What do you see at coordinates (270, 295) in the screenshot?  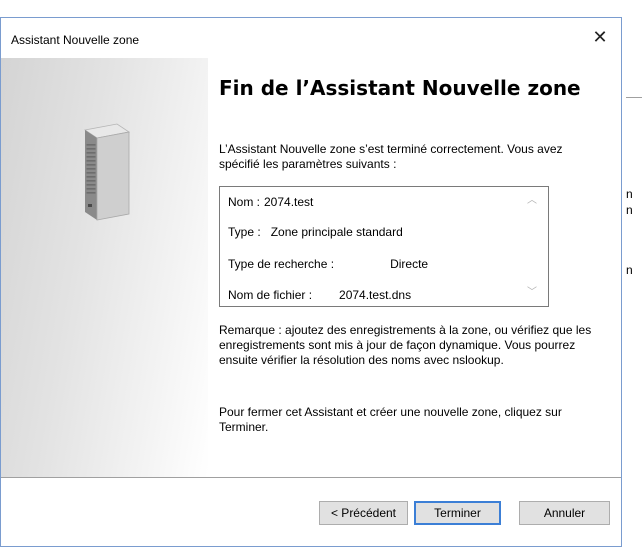 I see `summary-label: Nom de fichier :` at bounding box center [270, 295].